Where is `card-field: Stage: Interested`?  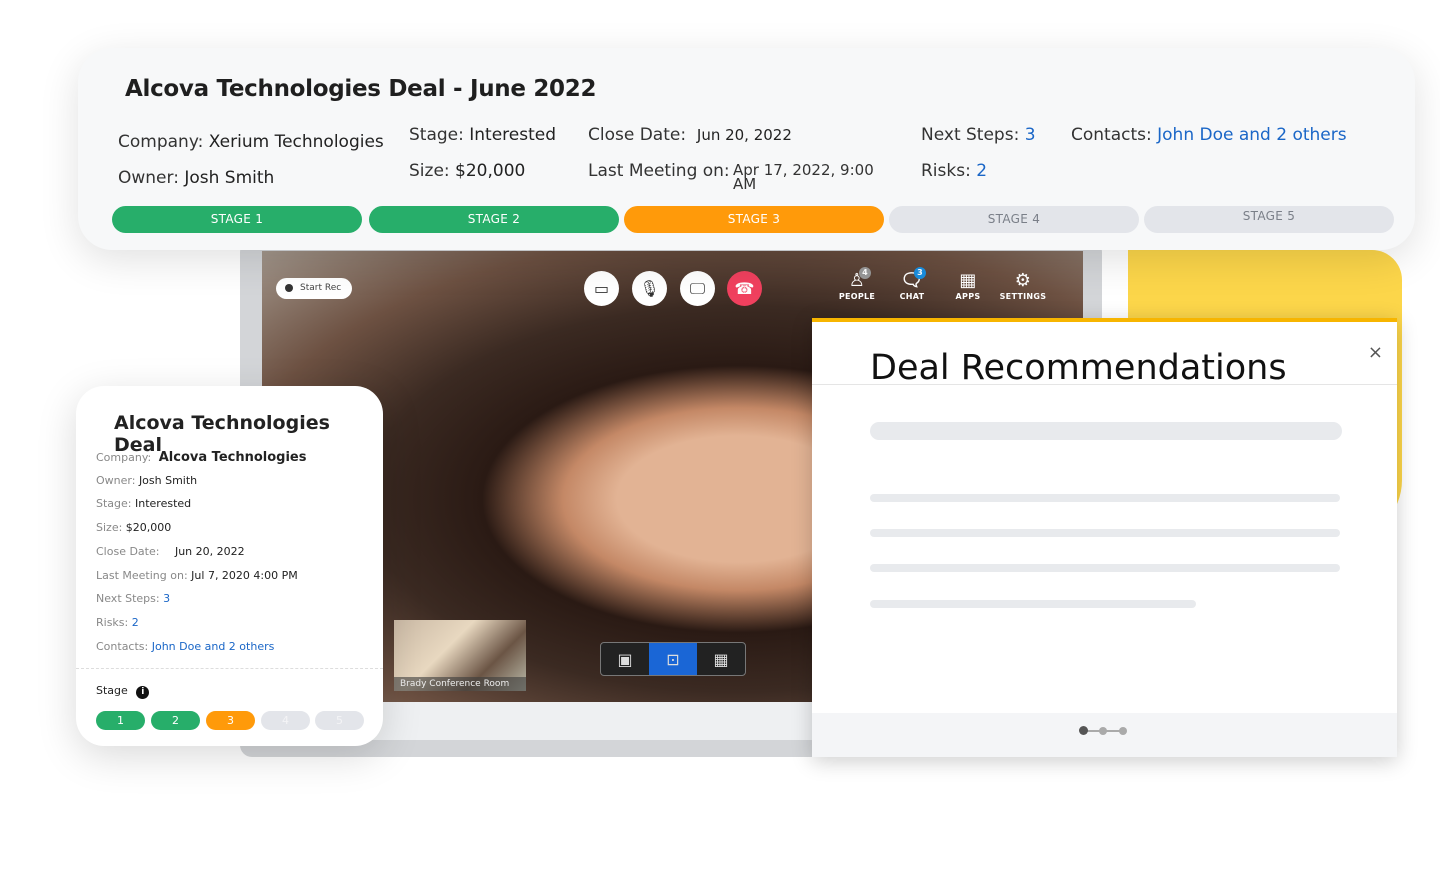 card-field: Stage: Interested is located at coordinates (144, 504).